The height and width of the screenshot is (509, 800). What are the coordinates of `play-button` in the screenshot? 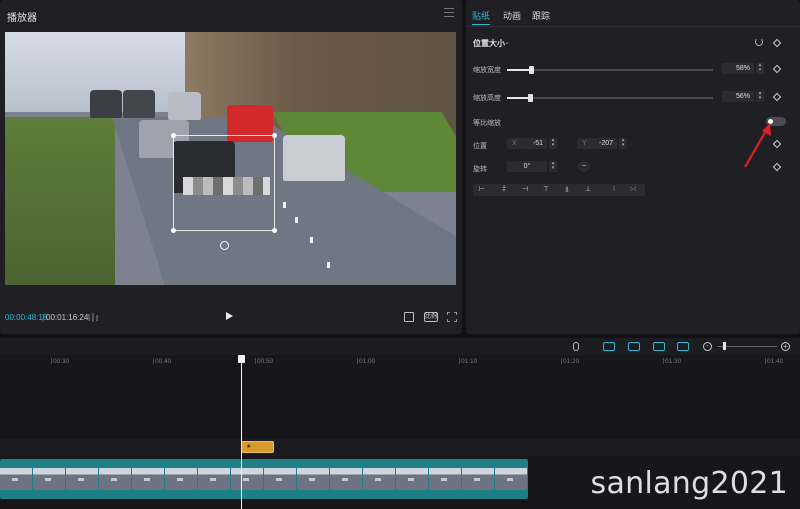 It's located at (229, 316).